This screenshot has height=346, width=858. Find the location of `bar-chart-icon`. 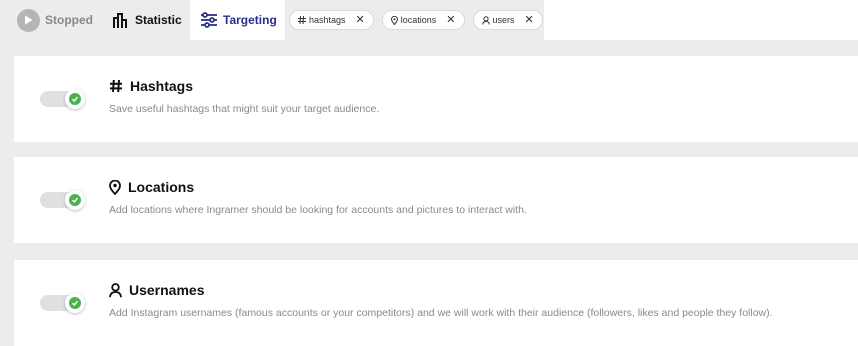

bar-chart-icon is located at coordinates (121, 20).